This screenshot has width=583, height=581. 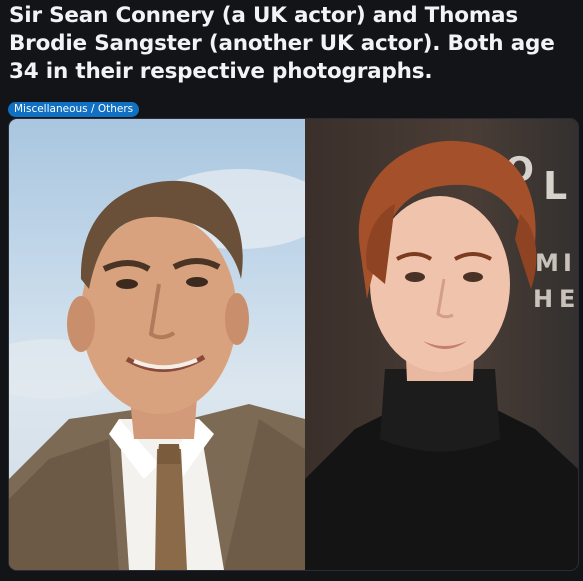 I want to click on backdrop-letter: L, so click(x=555, y=186).